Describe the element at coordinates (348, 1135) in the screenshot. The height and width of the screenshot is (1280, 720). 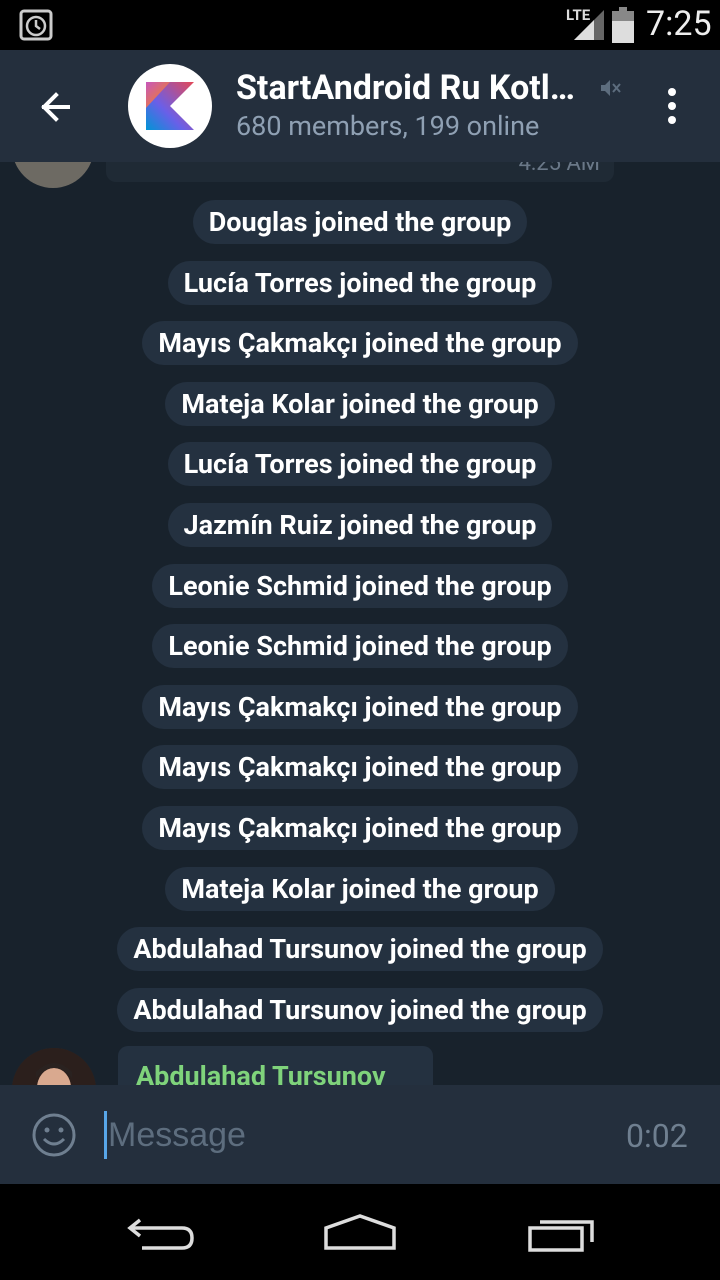
I see `message-input` at that location.